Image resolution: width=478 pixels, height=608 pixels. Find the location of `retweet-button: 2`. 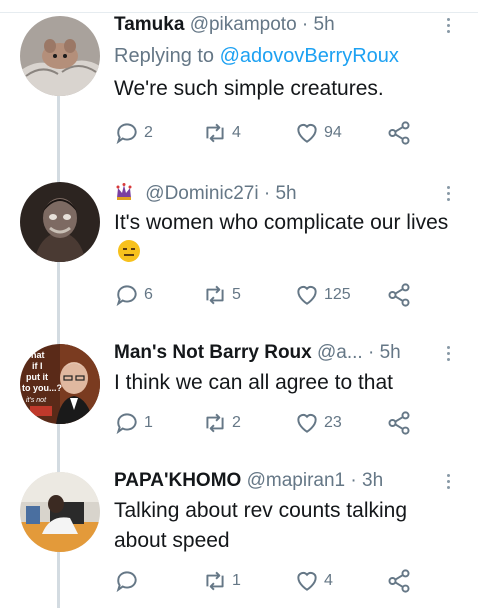

retweet-button: 2 is located at coordinates (221, 423).